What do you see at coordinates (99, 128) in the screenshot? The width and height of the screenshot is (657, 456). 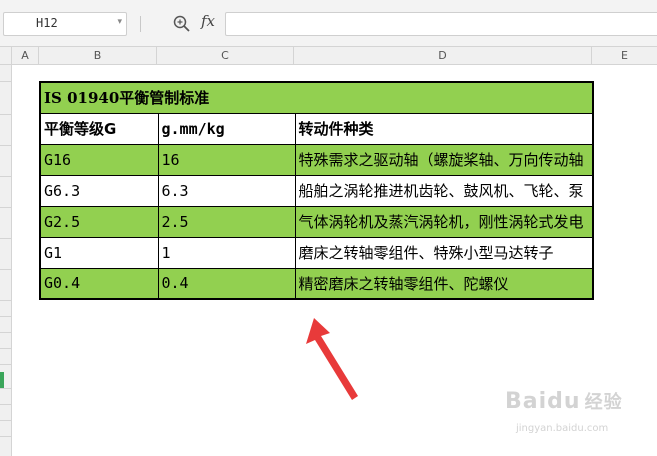 I see `header-cell: 平衡等级G` at bounding box center [99, 128].